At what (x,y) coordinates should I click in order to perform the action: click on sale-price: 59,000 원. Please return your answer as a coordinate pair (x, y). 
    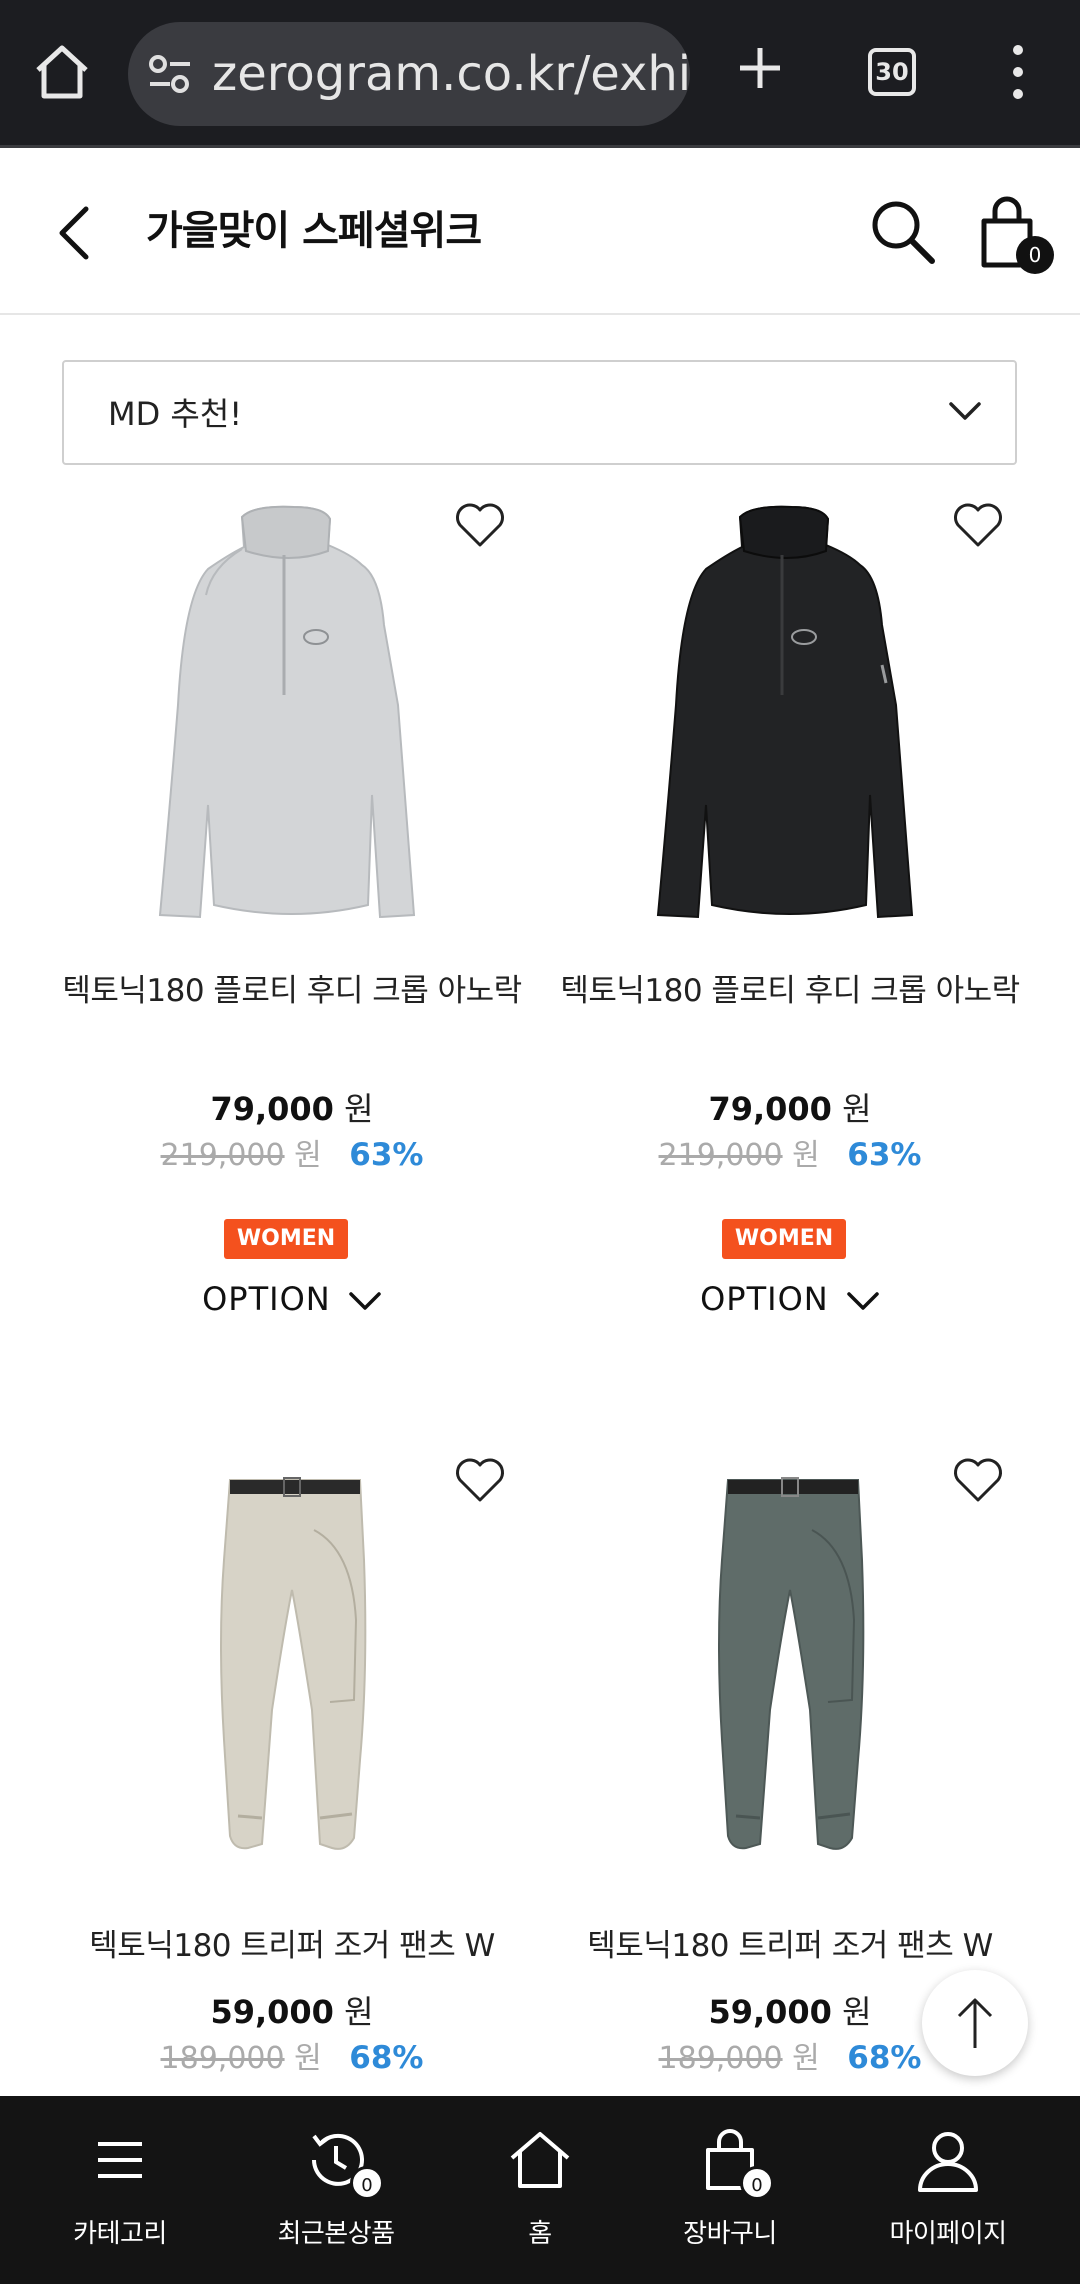
    Looking at the image, I should click on (292, 2012).